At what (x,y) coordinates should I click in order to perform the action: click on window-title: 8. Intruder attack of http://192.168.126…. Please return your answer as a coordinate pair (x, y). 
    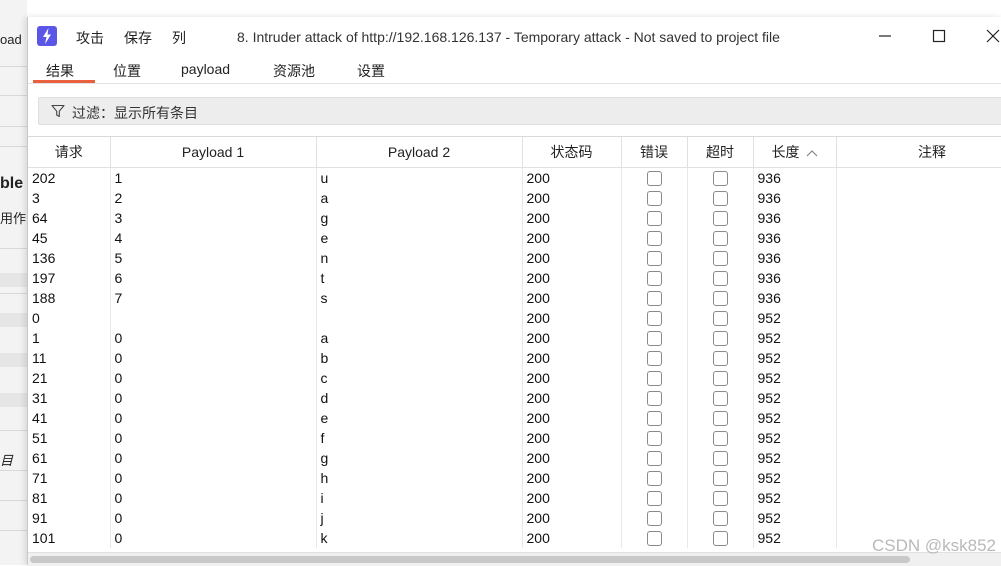
    Looking at the image, I should click on (508, 37).